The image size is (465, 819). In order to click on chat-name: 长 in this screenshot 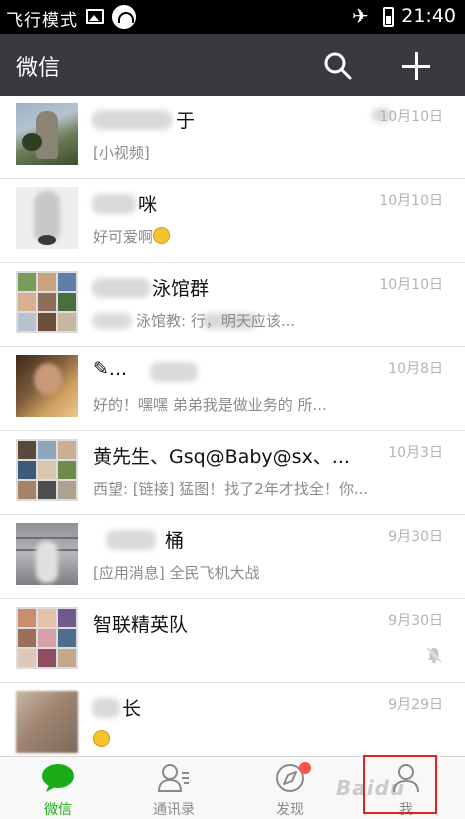, I will do `click(132, 709)`.